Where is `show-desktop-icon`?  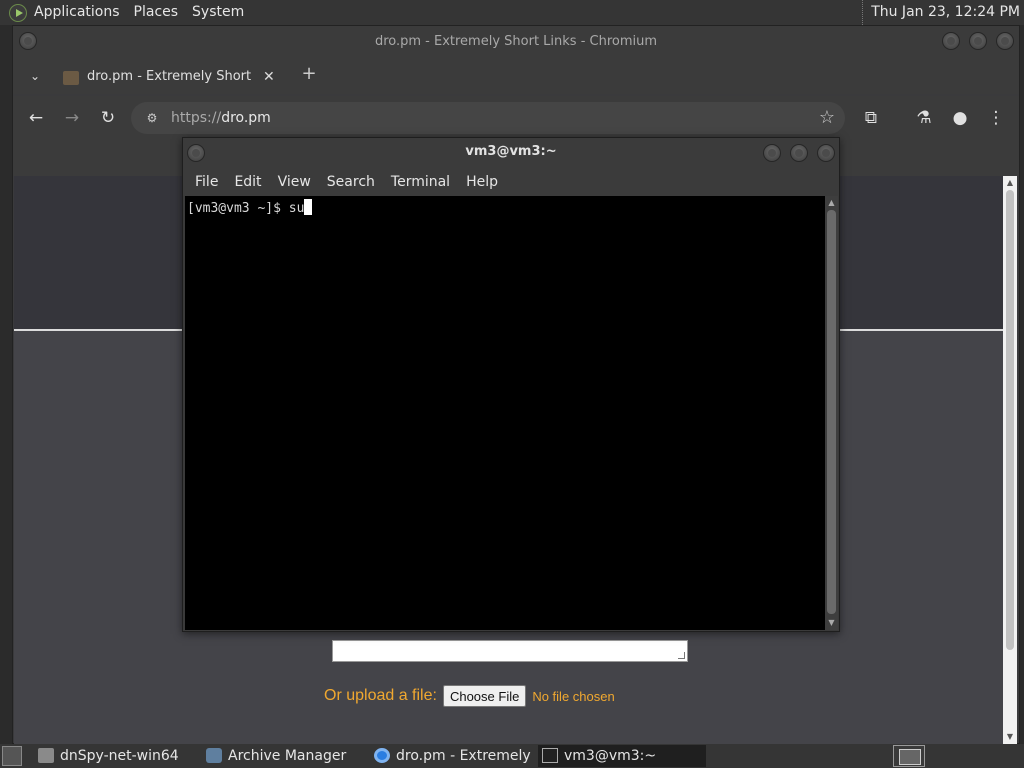 show-desktop-icon is located at coordinates (12, 756).